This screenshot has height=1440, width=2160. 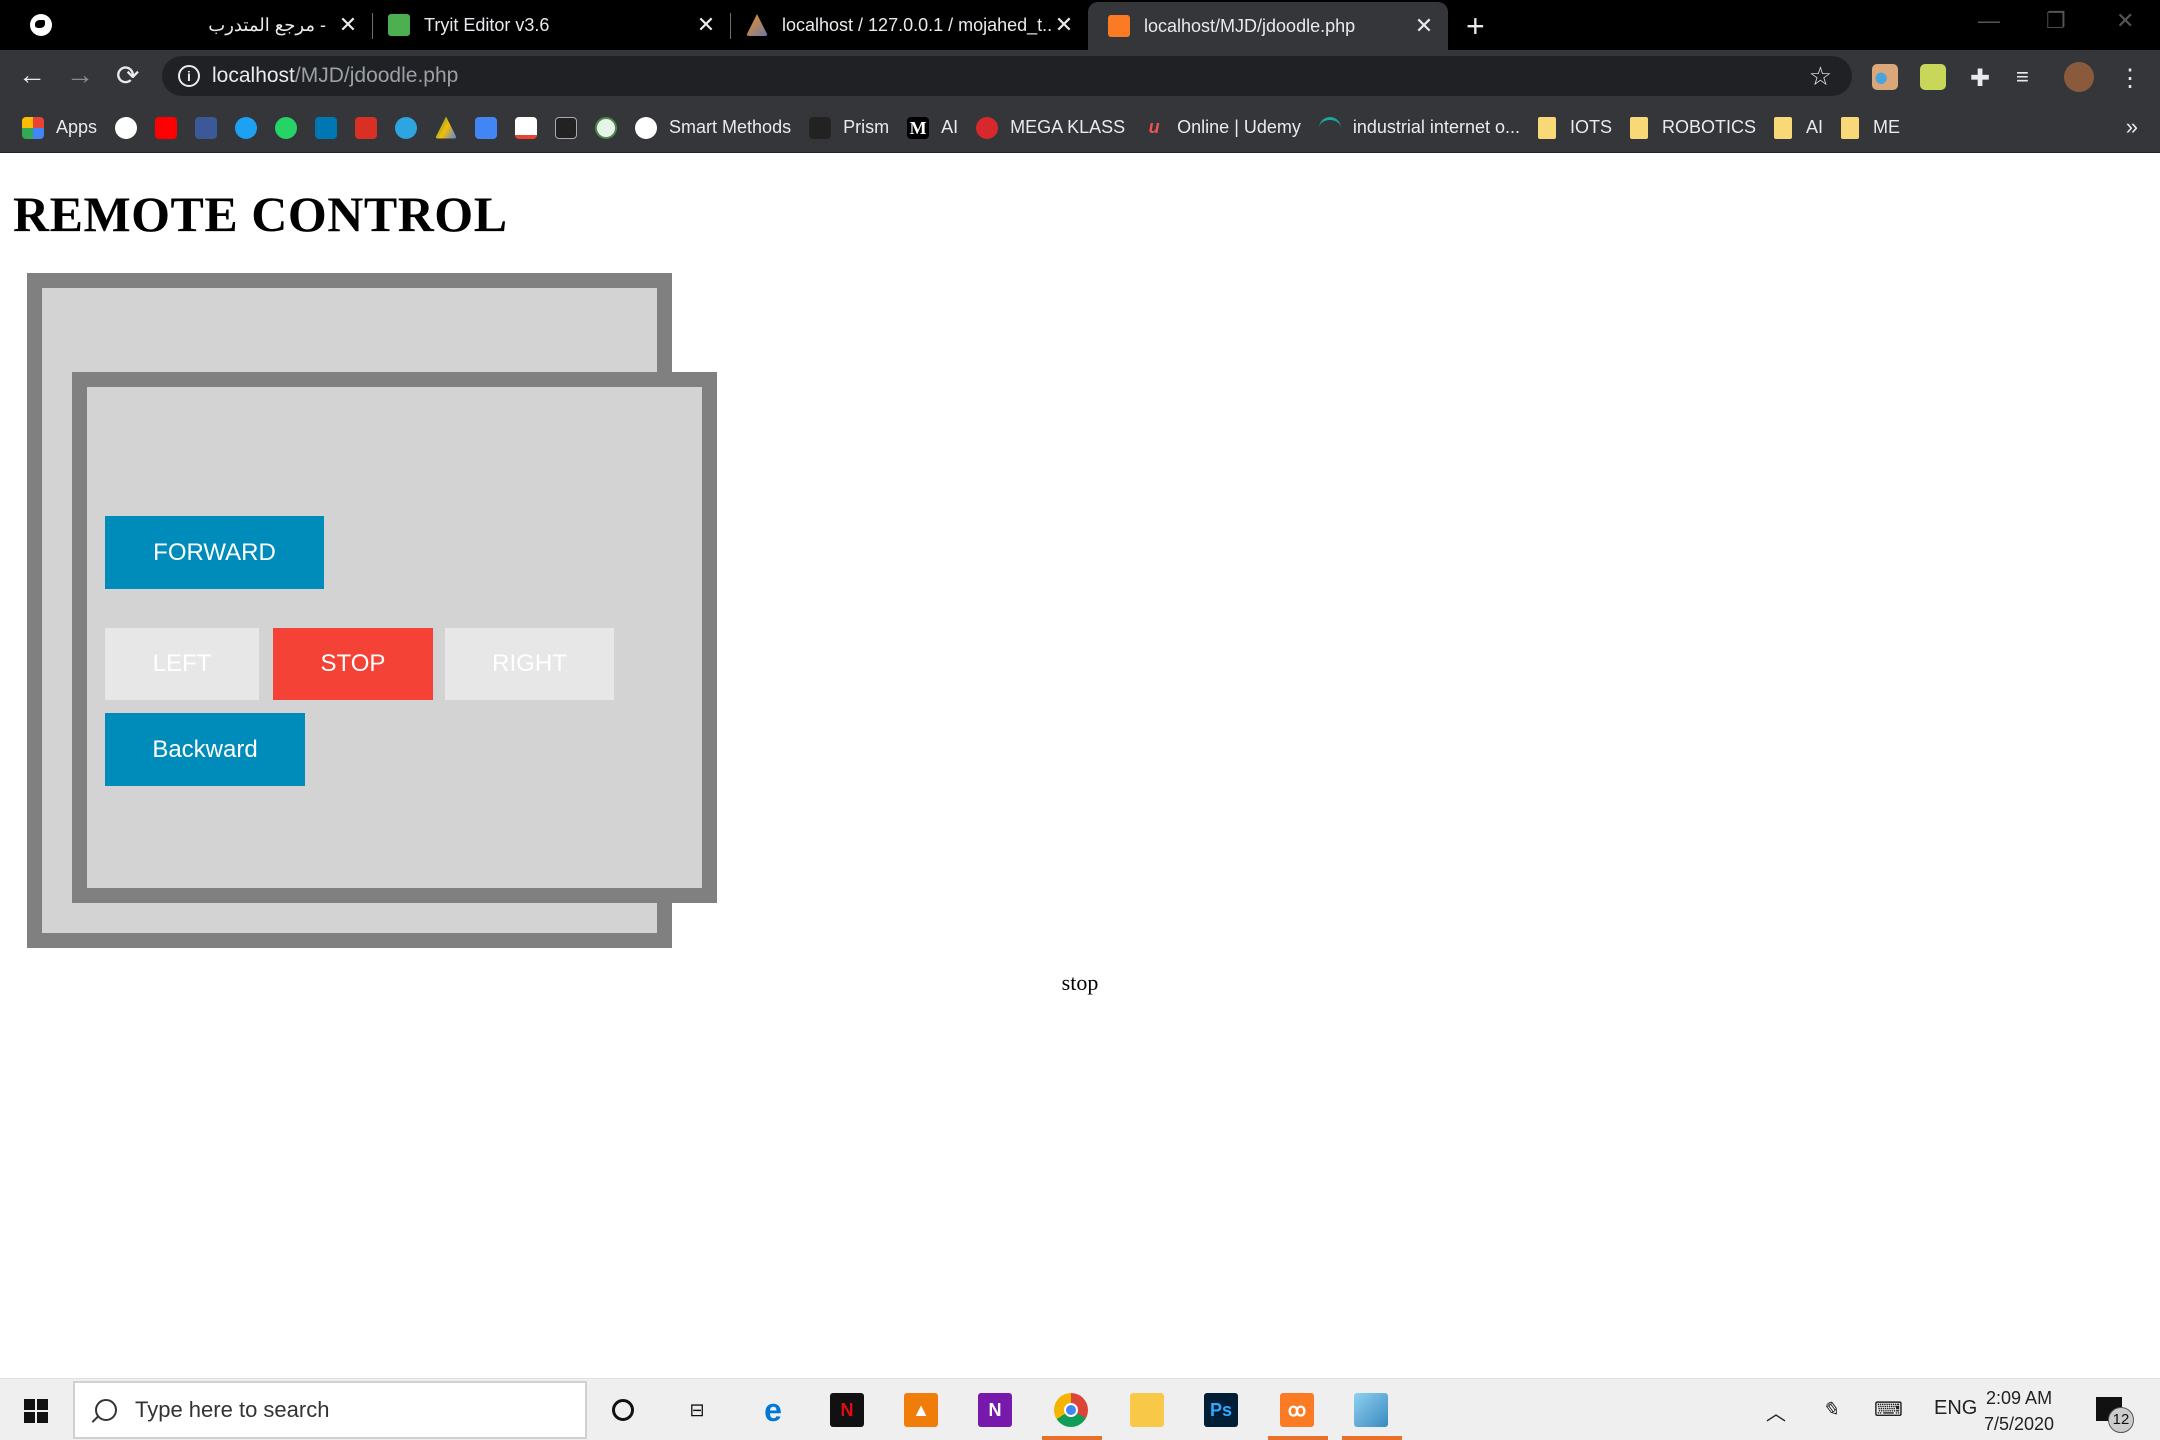 What do you see at coordinates (1885, 77) in the screenshot?
I see `extension-avatar-icon` at bounding box center [1885, 77].